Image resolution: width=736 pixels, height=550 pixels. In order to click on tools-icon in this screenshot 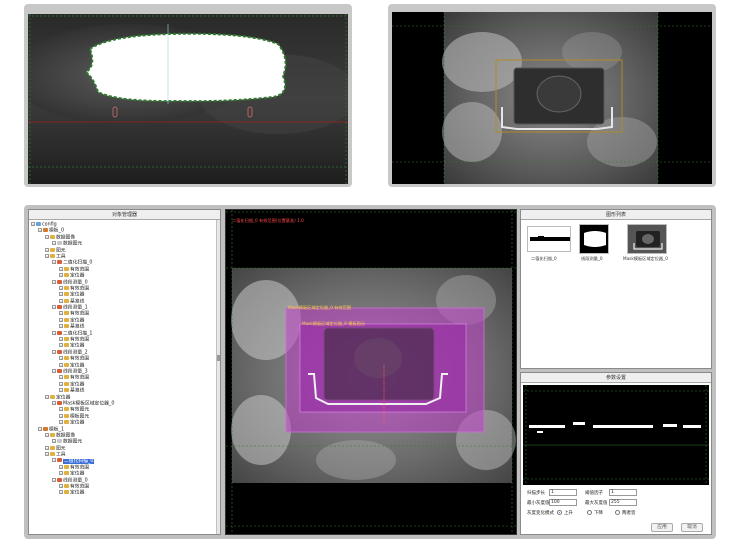, I will do `click(52, 454)`.